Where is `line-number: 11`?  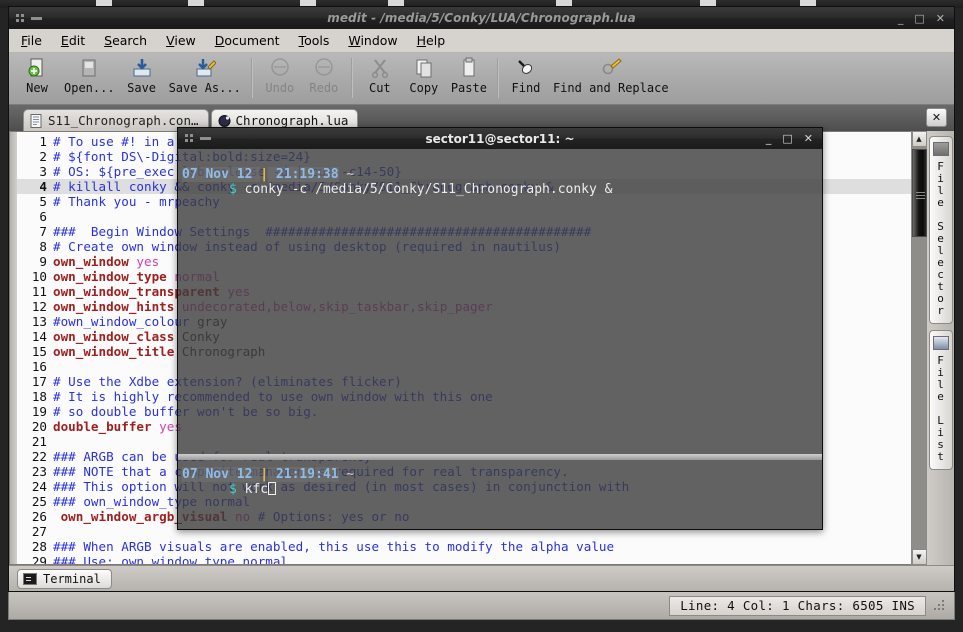
line-number: 11 is located at coordinates (39, 291).